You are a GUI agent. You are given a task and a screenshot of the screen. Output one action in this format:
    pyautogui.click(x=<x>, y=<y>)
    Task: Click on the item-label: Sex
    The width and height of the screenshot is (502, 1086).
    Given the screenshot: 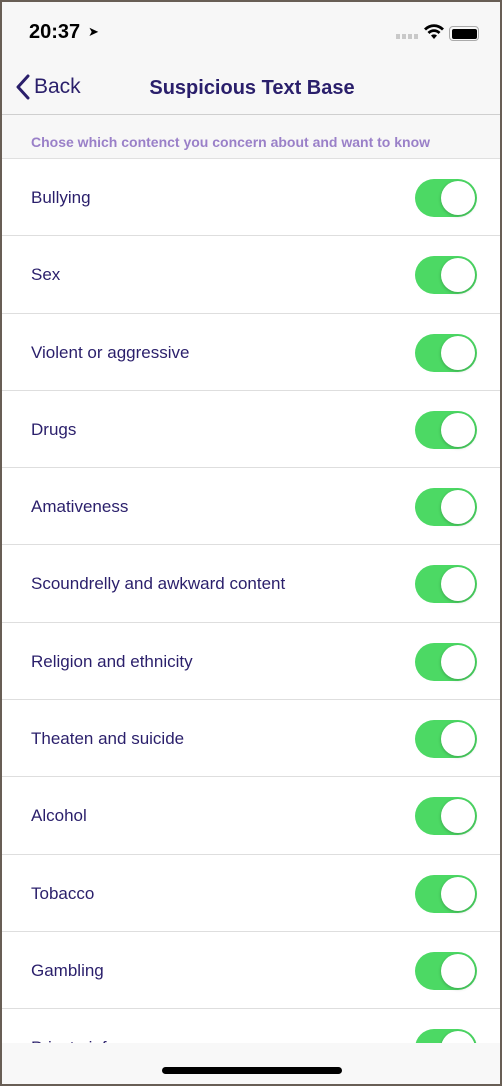 What is the action you would take?
    pyautogui.click(x=46, y=275)
    